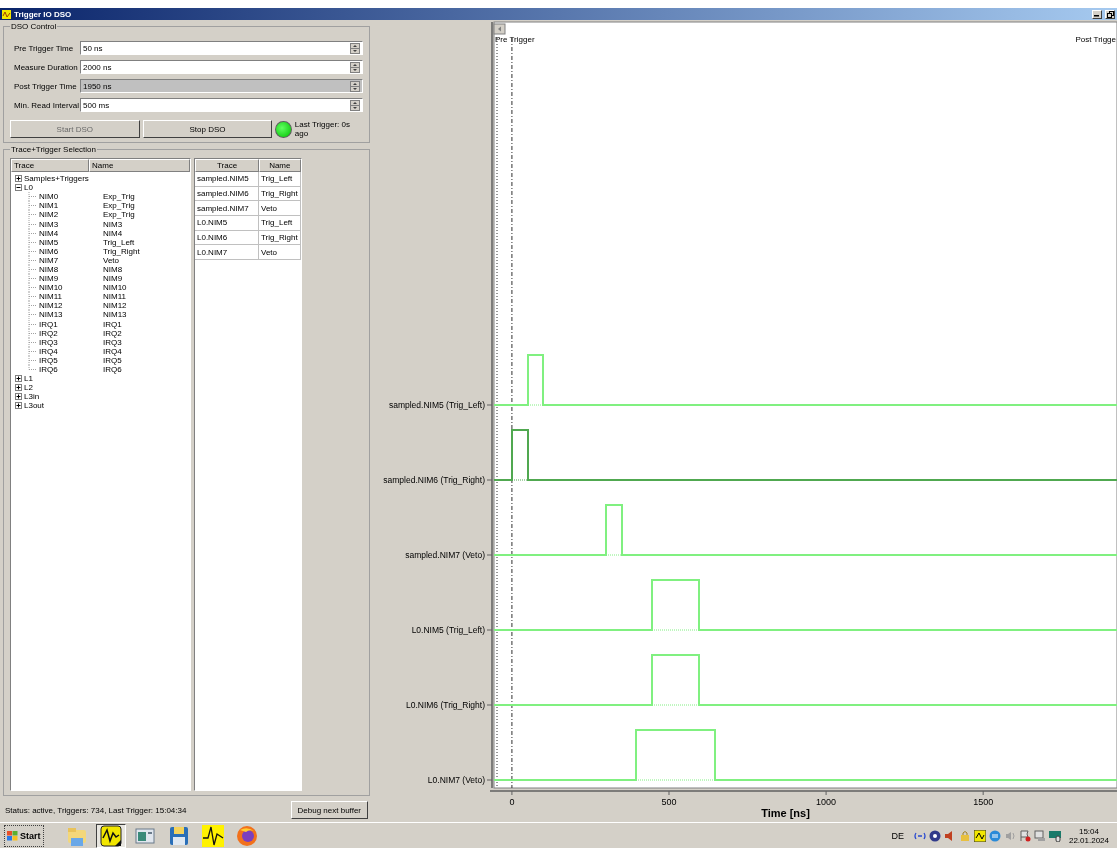 The height and width of the screenshot is (848, 1117). Describe the element at coordinates (113, 224) in the screenshot. I see `tree-cell: NIM3` at that location.